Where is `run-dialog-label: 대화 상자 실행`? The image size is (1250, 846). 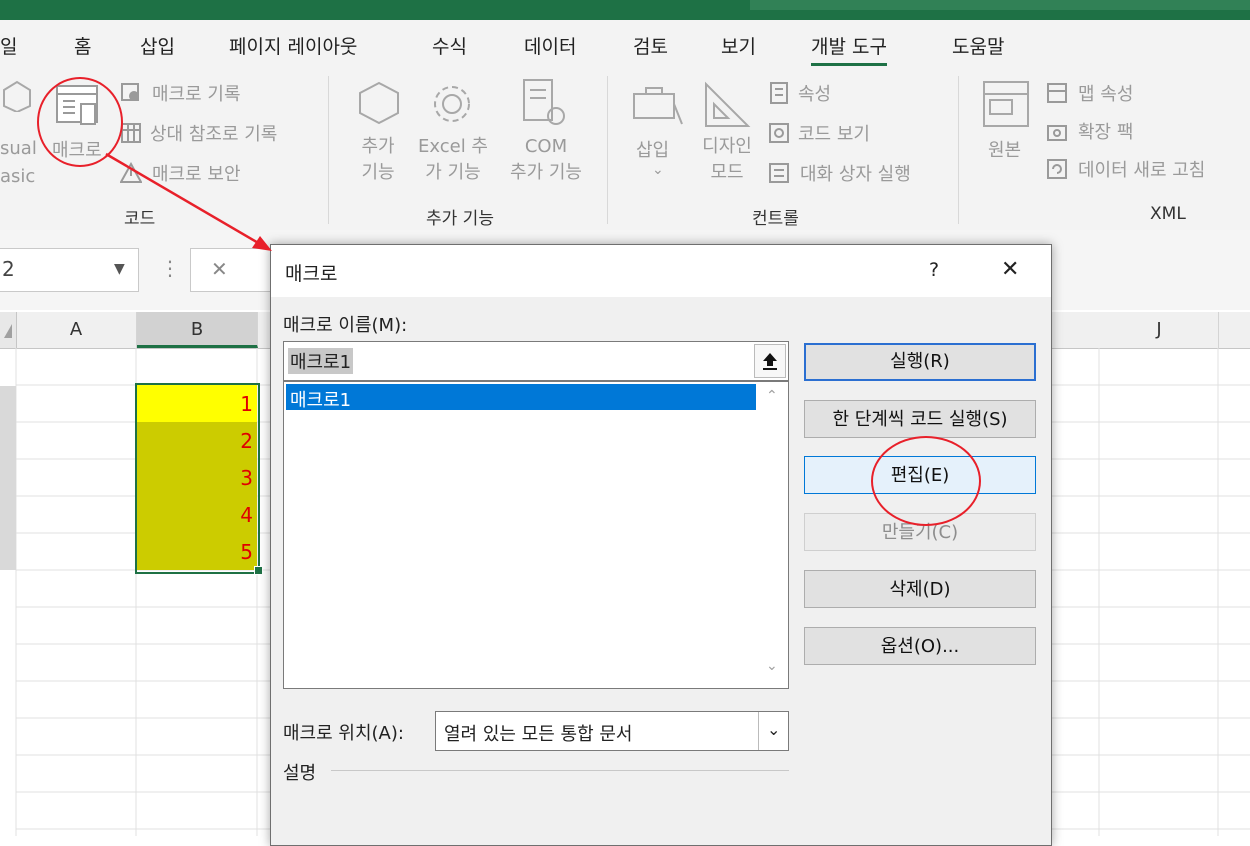 run-dialog-label: 대화 상자 실행 is located at coordinates (855, 173).